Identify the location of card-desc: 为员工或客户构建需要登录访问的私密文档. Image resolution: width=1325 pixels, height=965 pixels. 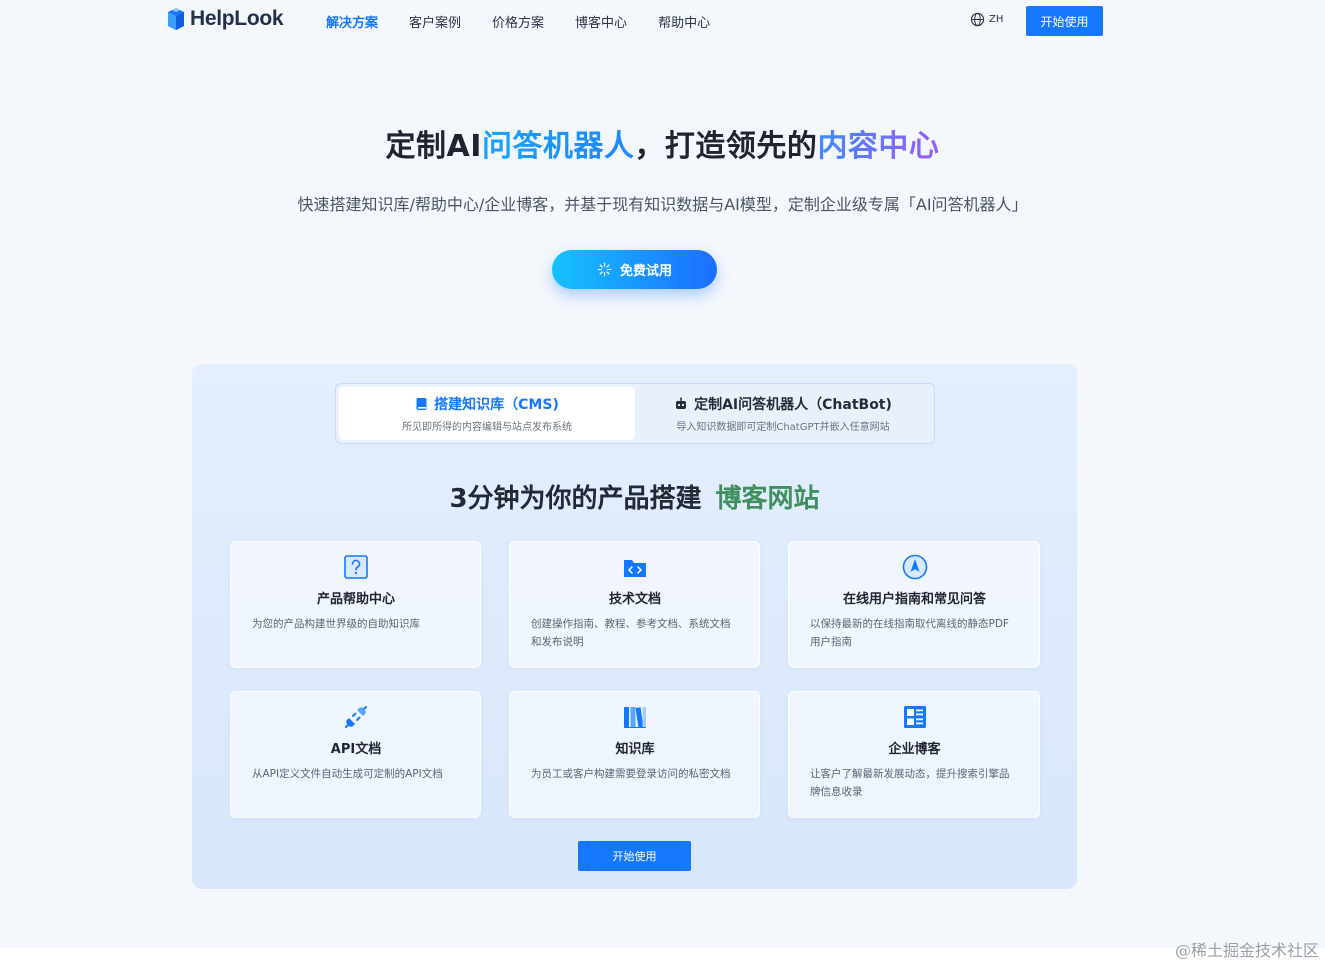
(631, 774).